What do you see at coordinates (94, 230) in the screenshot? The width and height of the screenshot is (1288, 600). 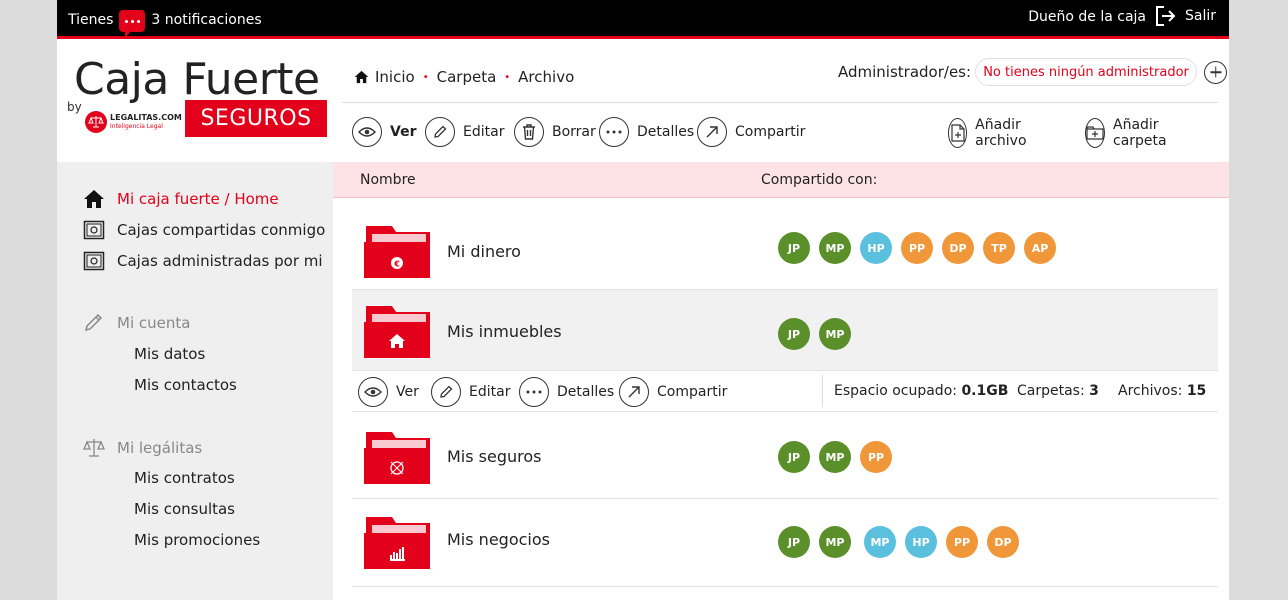 I see `safe-icon` at bounding box center [94, 230].